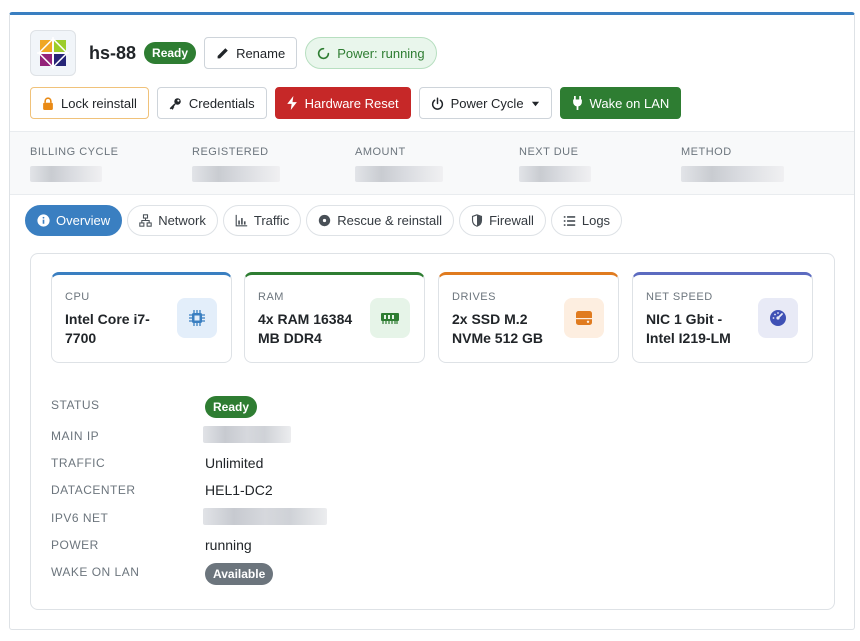 This screenshot has width=860, height=641. Describe the element at coordinates (172, 220) in the screenshot. I see `tab-network: Network` at that location.